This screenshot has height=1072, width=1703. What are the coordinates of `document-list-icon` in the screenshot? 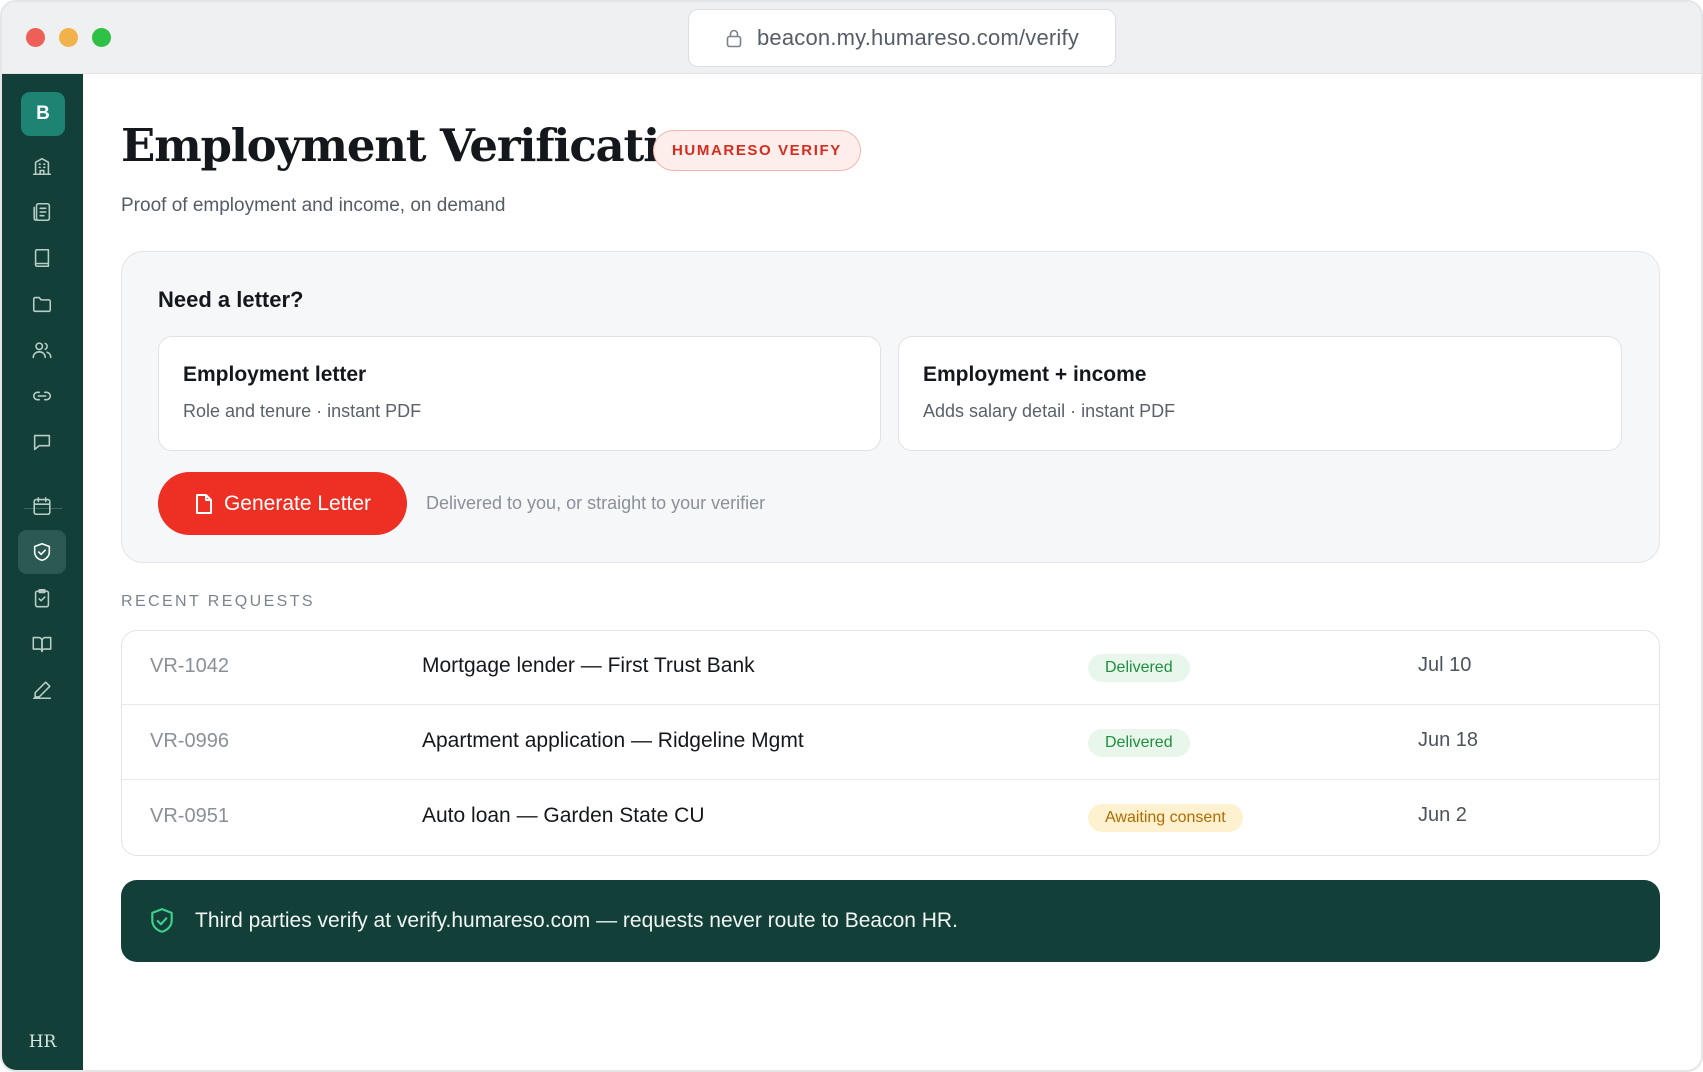 It's located at (42, 212).